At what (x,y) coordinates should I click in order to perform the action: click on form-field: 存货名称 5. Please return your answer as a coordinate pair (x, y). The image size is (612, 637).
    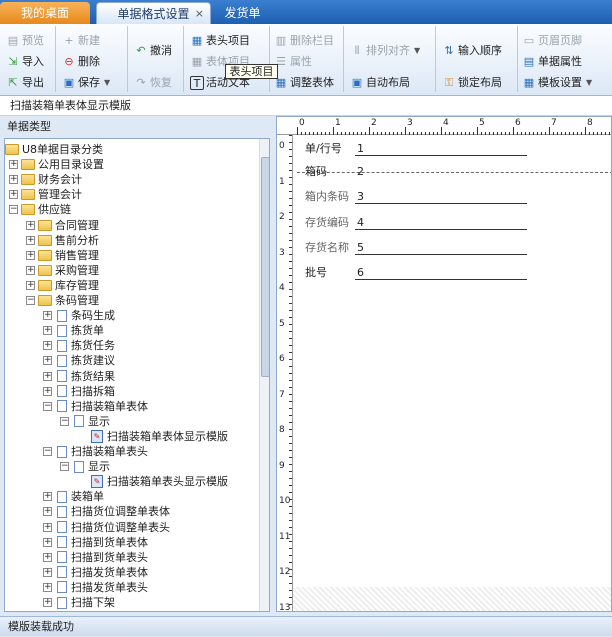
    Looking at the image, I should click on (416, 247).